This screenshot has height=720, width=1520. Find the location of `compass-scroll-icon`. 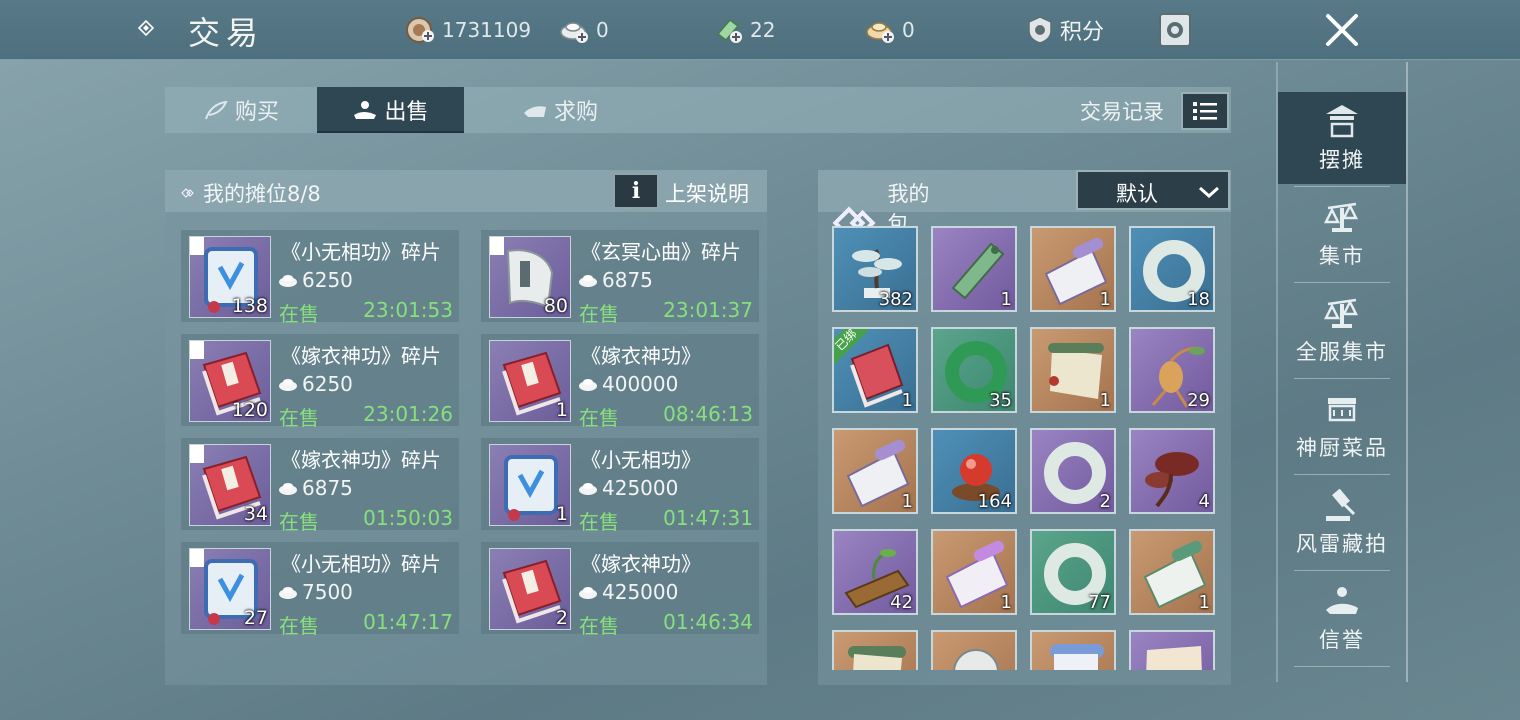

compass-scroll-icon is located at coordinates (974, 650).